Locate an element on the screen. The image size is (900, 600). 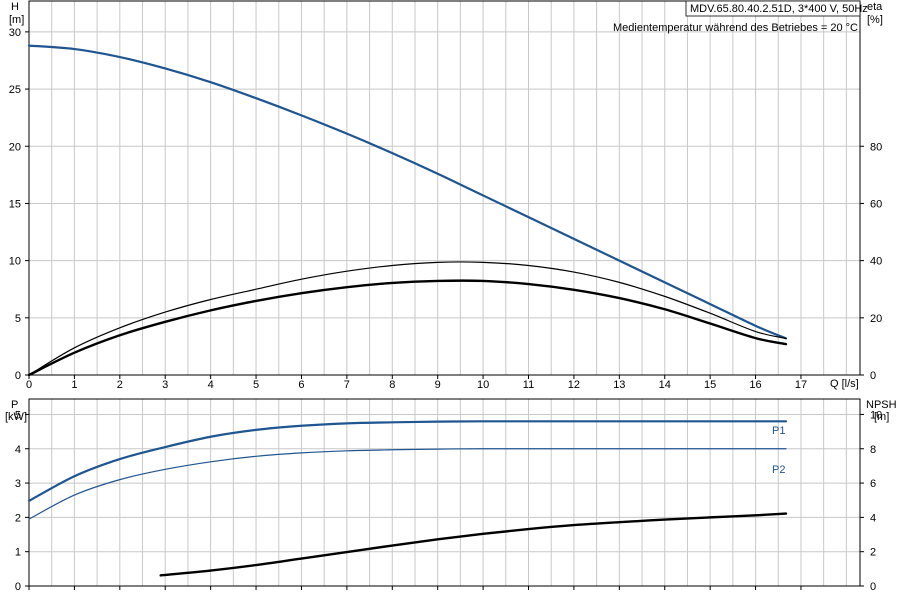
q-axis-title: Q [l/s] is located at coordinates (844, 384).